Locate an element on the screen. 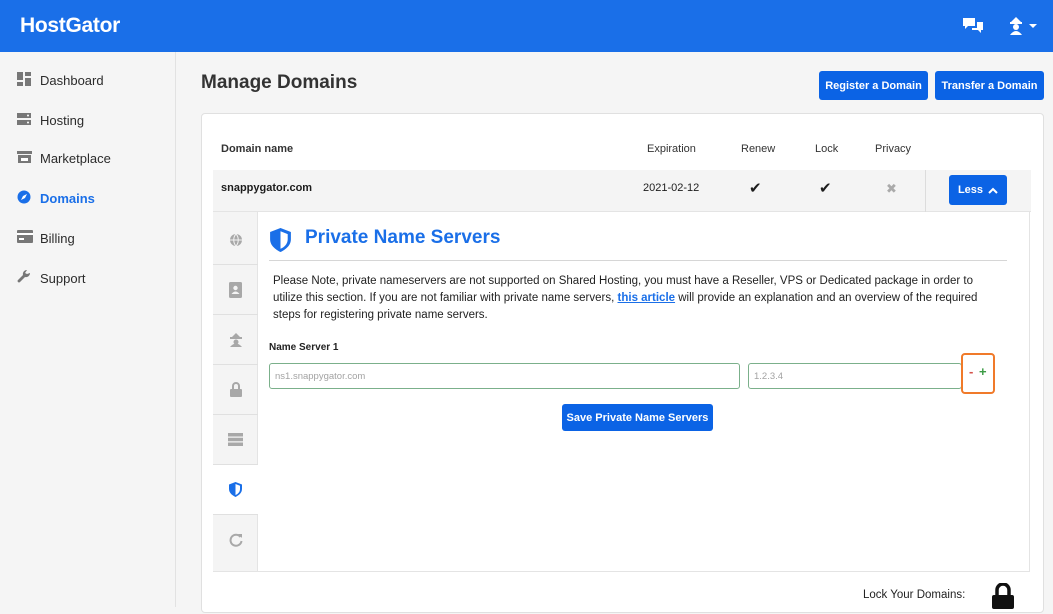  store-icon is located at coordinates (25, 158).